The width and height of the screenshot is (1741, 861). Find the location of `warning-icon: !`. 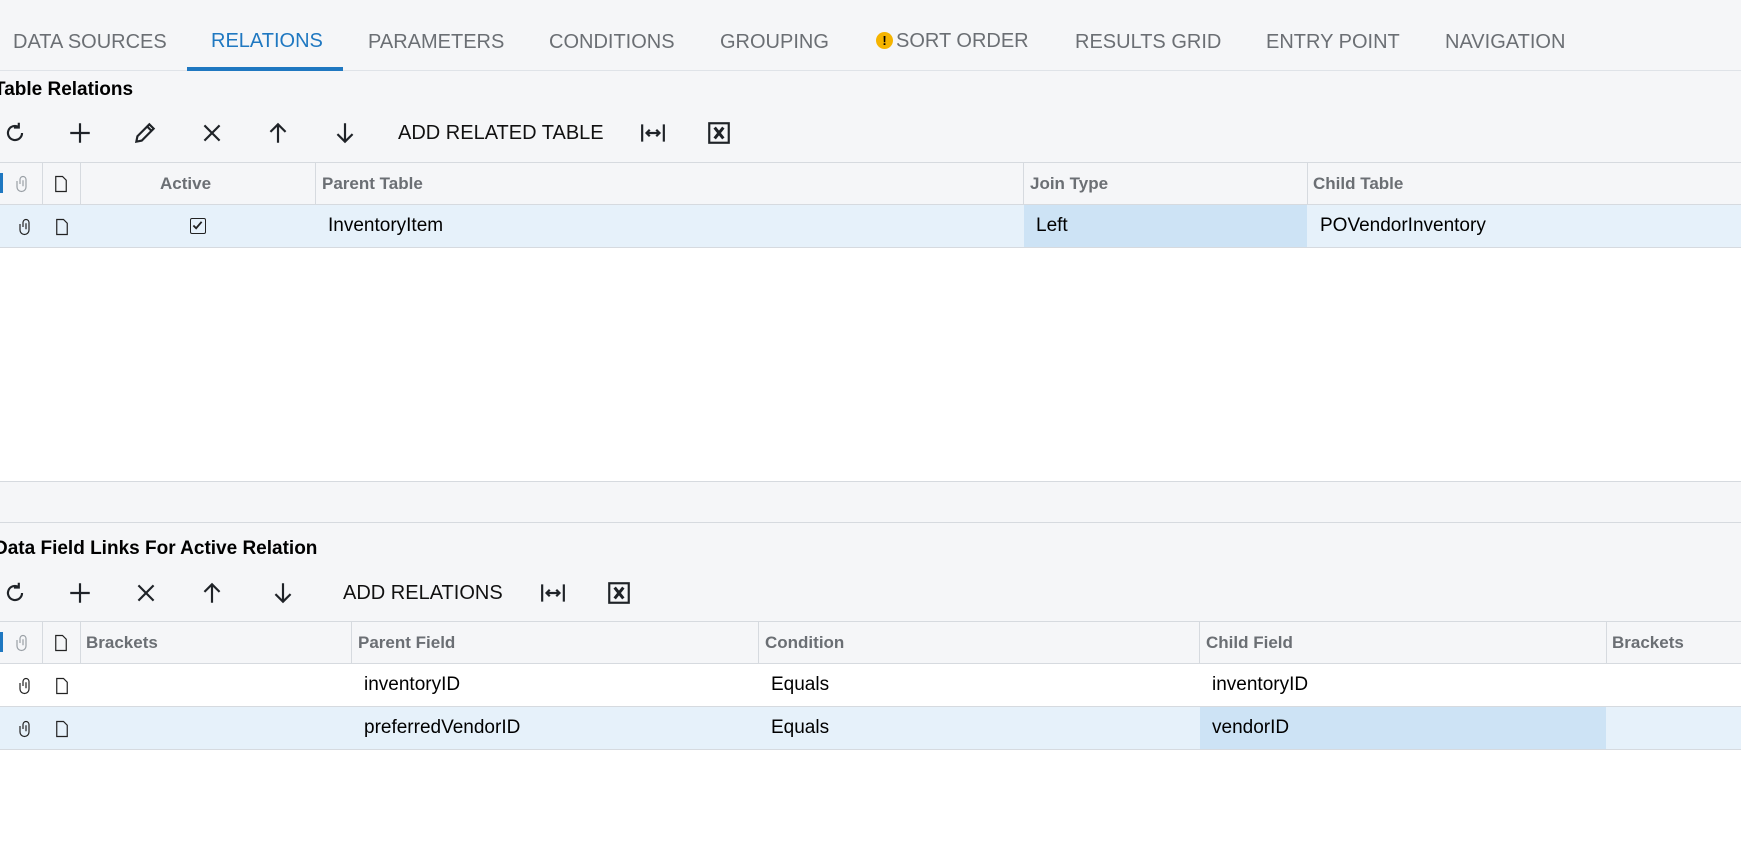

warning-icon: ! is located at coordinates (884, 40).